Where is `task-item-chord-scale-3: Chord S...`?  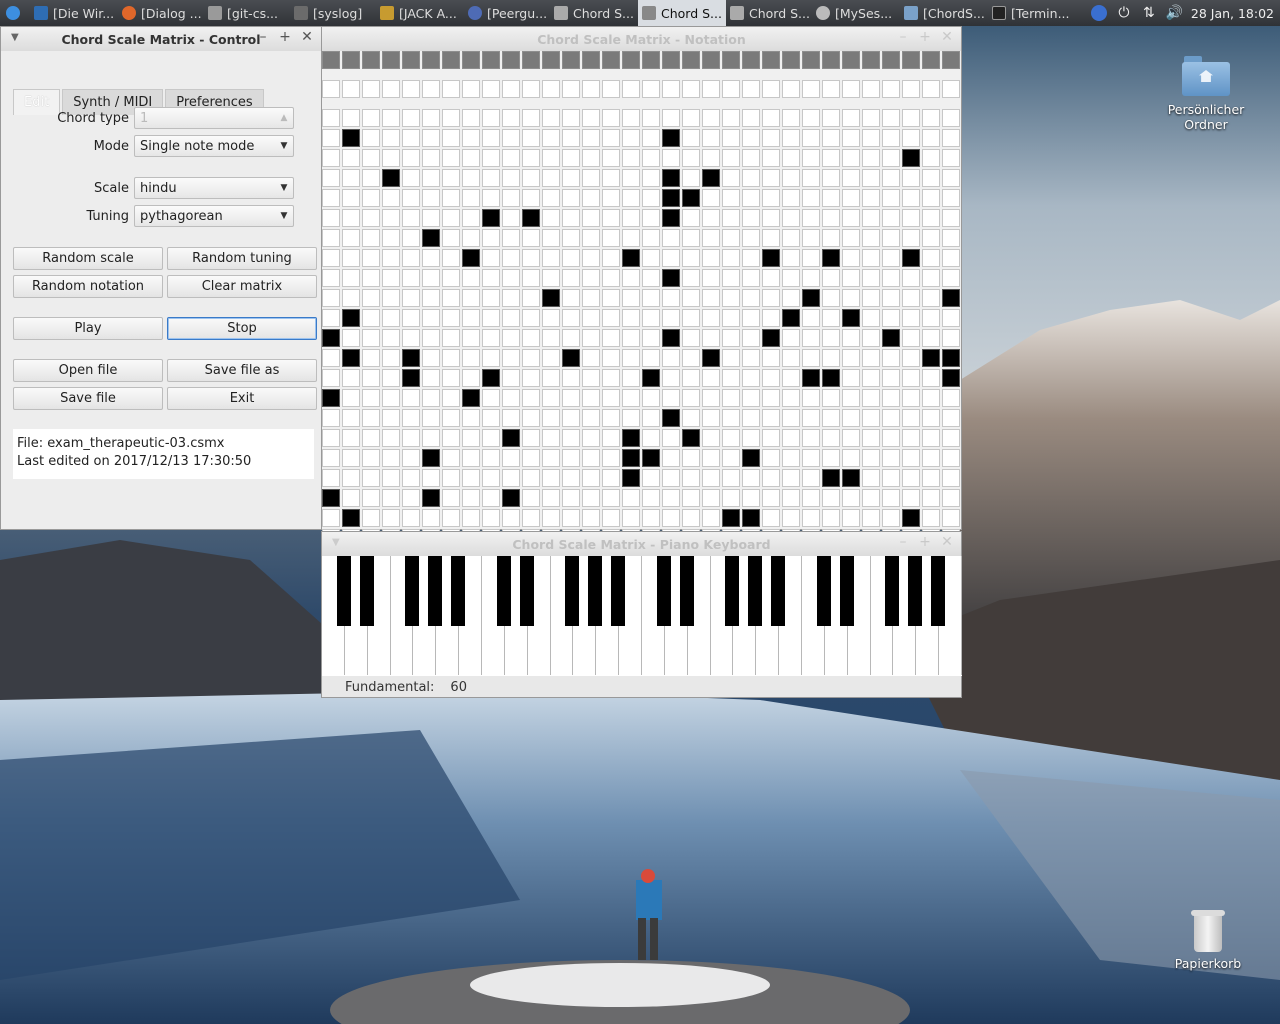 task-item-chord-scale-3: Chord S... is located at coordinates (769, 13).